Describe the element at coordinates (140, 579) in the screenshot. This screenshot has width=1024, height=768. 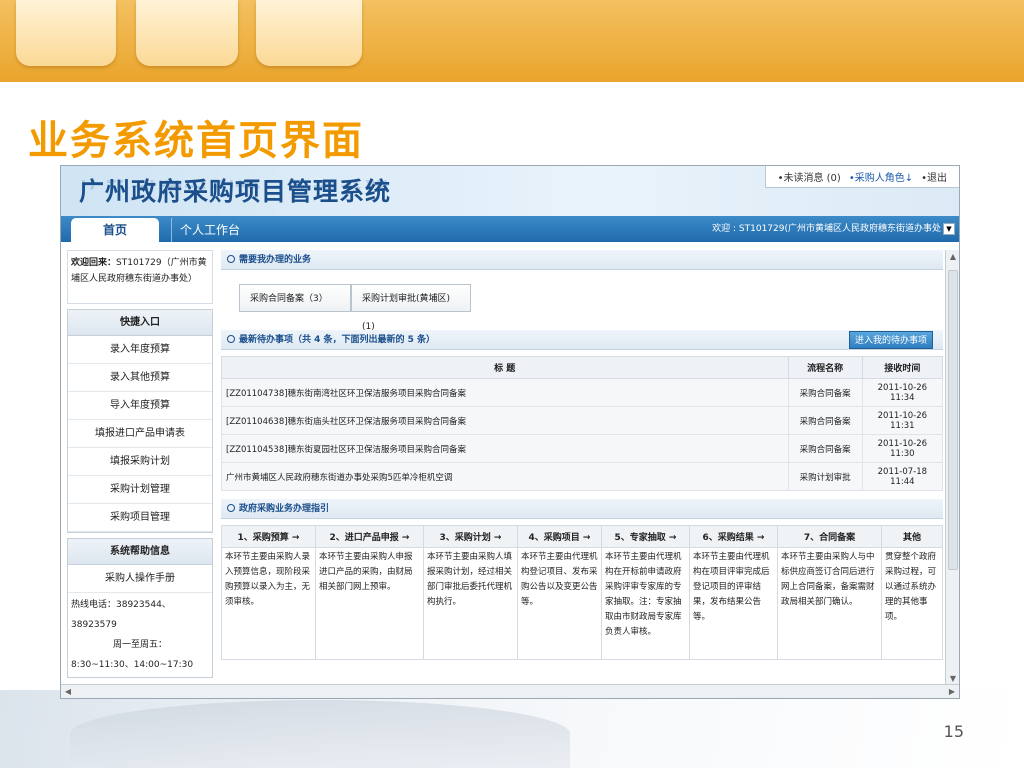
I see `manual-link: 采购人操作手册` at that location.